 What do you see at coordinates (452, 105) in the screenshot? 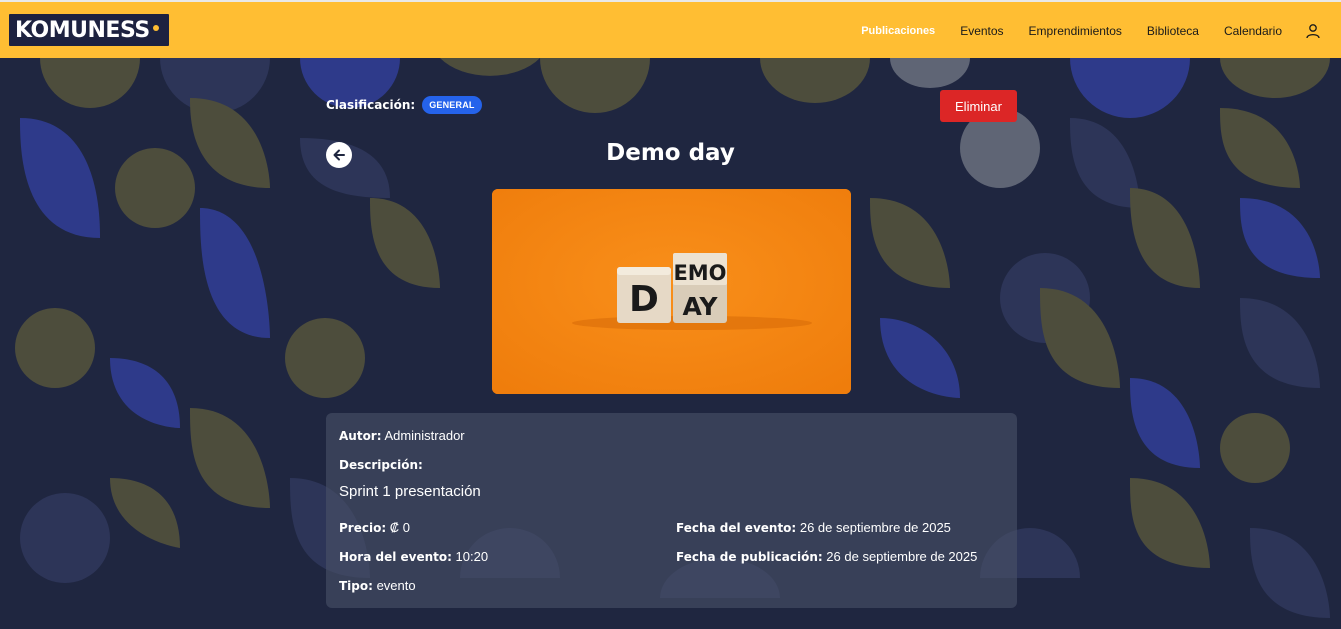
I see `classification-badge: GENERAL` at bounding box center [452, 105].